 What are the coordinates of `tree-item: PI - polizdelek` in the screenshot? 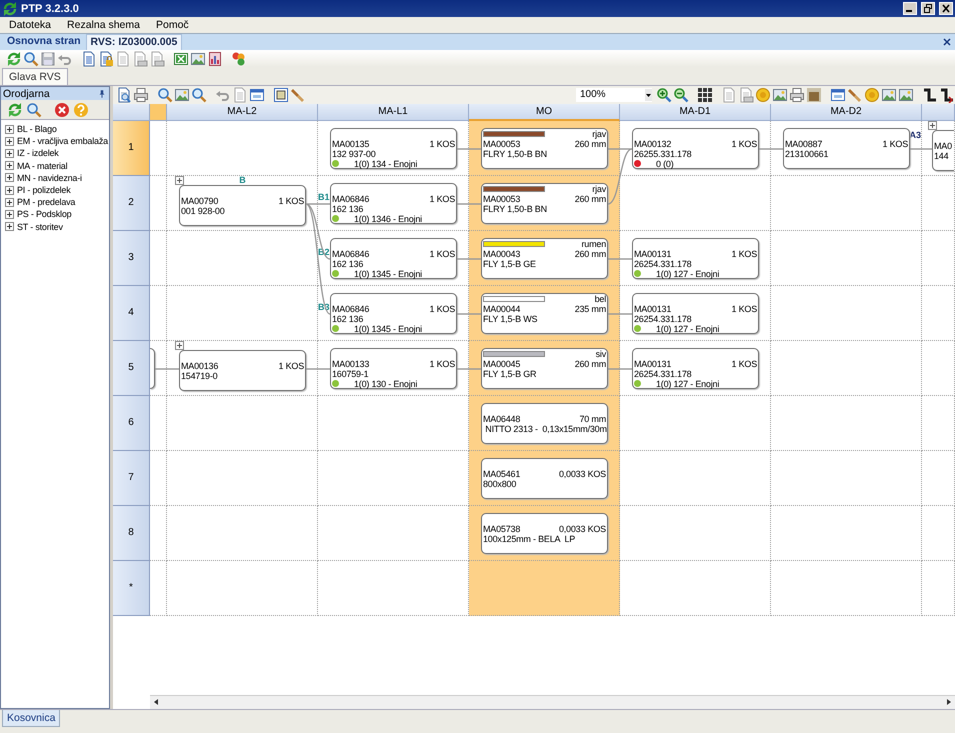 It's located at (55, 190).